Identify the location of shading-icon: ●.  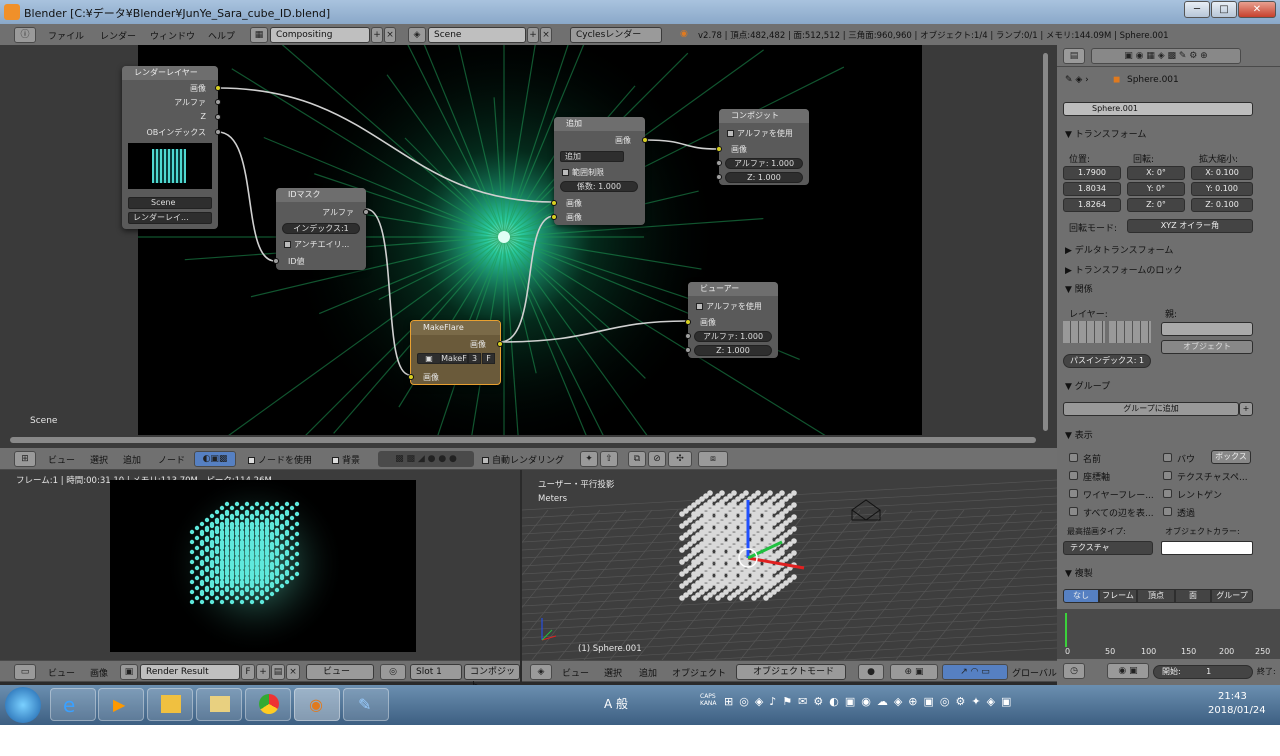
(871, 672).